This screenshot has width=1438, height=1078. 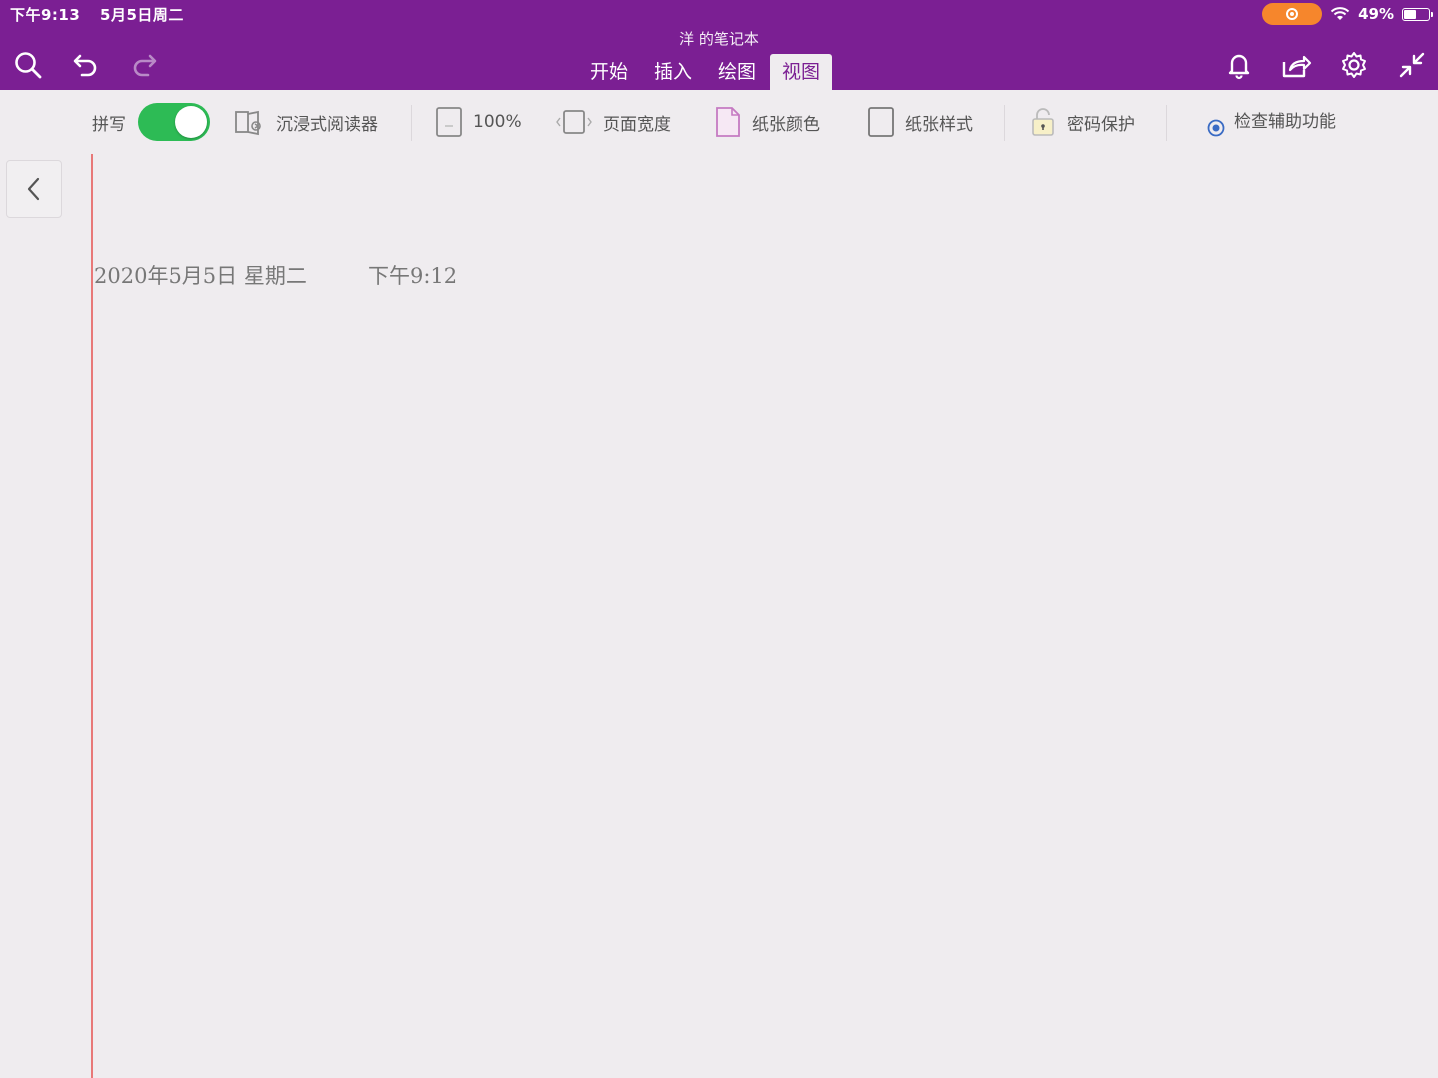 What do you see at coordinates (673, 72) in the screenshot?
I see `tab-insert: 插入` at bounding box center [673, 72].